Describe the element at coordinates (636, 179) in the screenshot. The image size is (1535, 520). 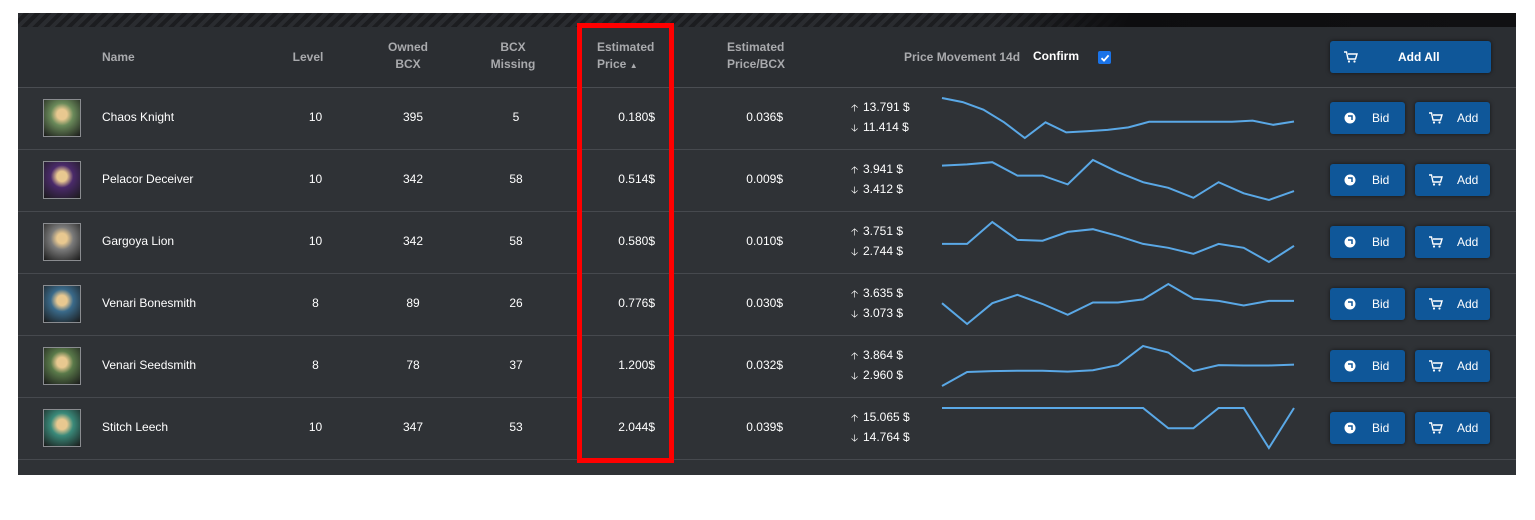
I see `card-estimated-price: 0.514$` at that location.